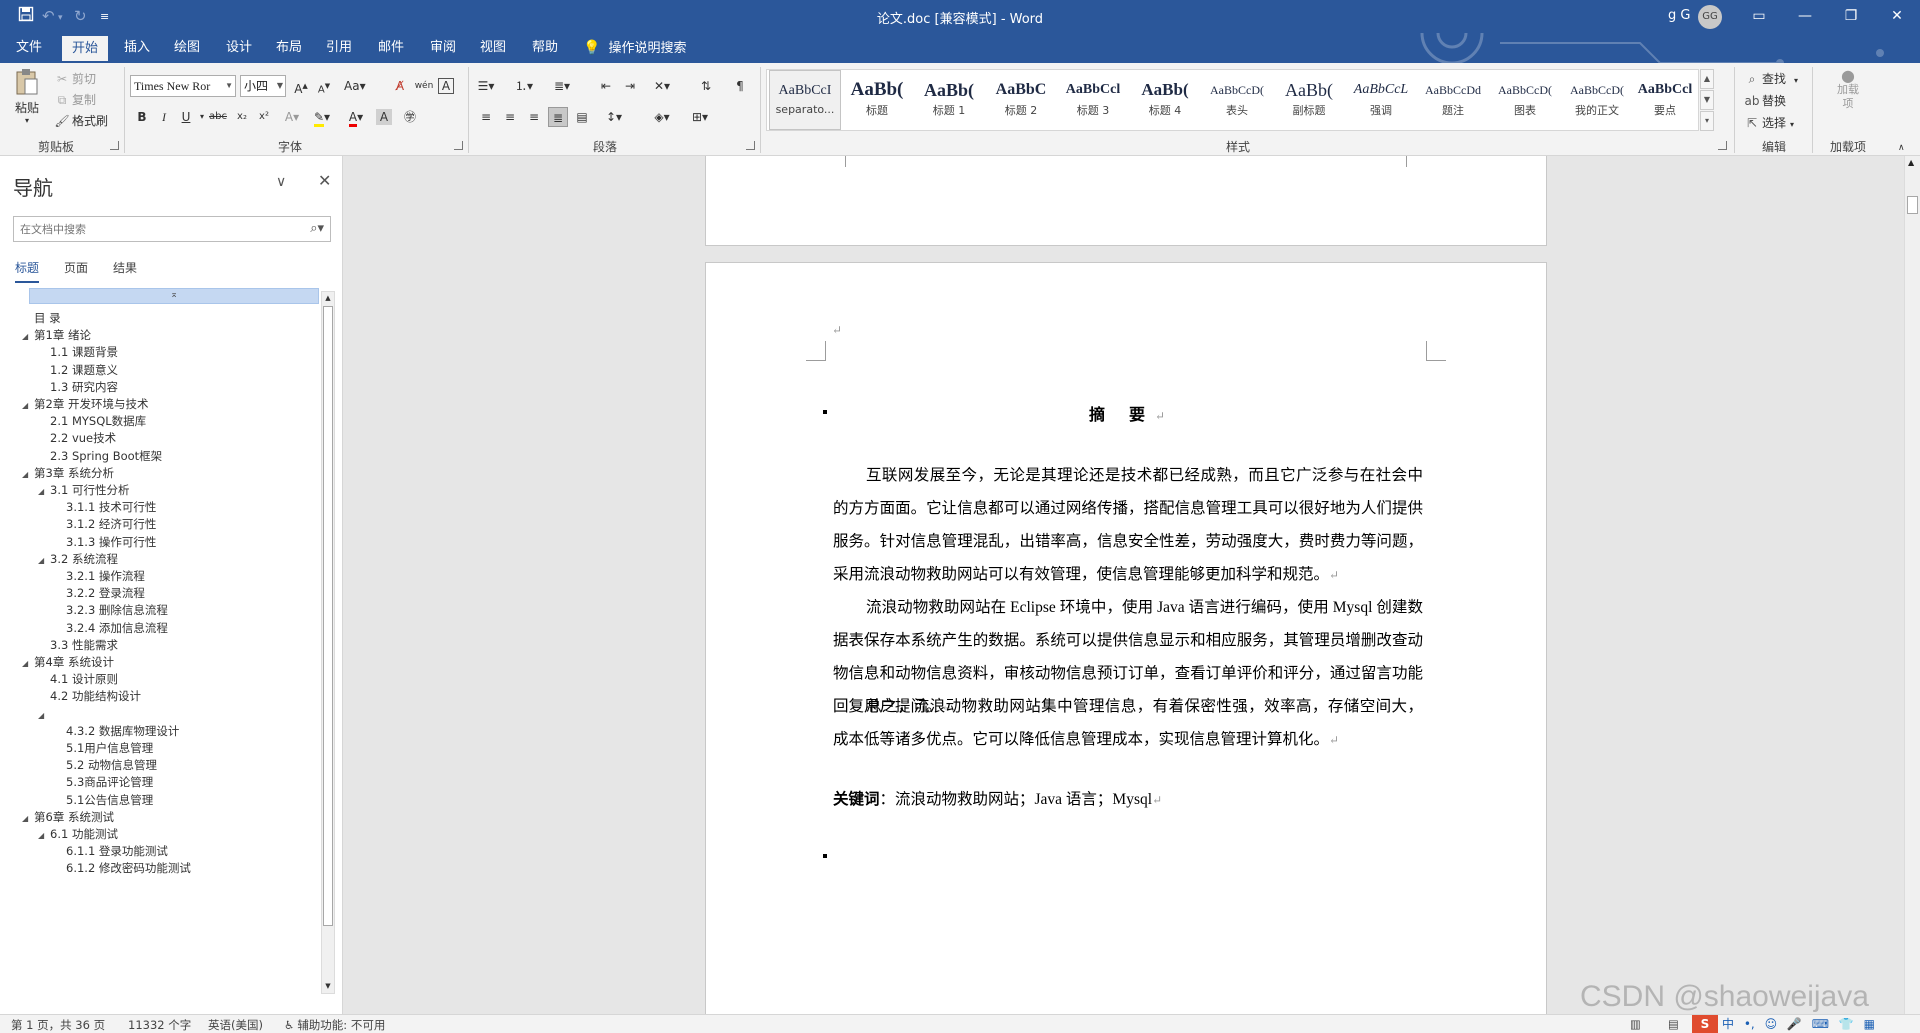  I want to click on tab-design: 设计, so click(239, 48).